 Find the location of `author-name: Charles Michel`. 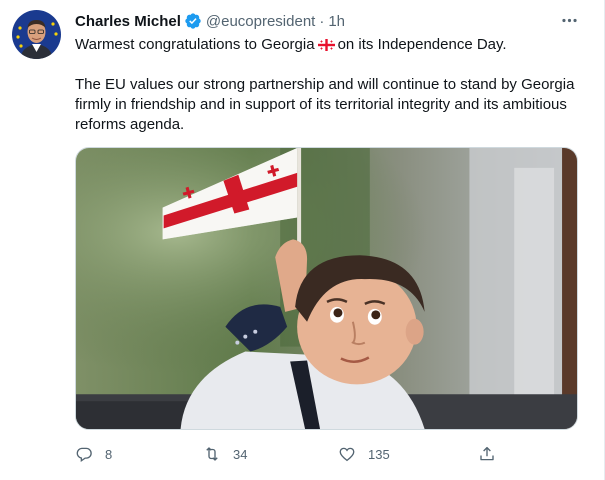

author-name: Charles Michel is located at coordinates (128, 21).